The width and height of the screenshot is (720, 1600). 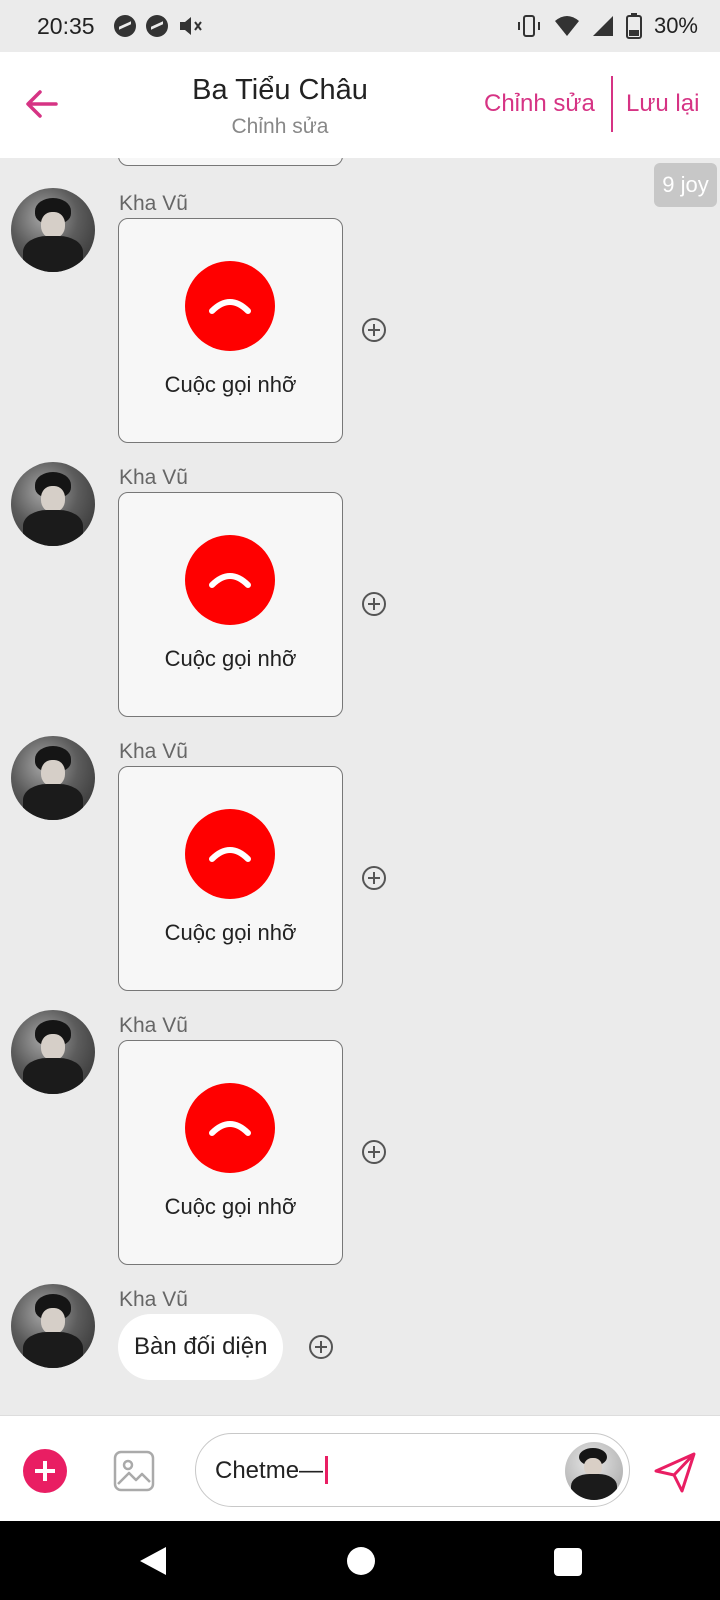 I want to click on page-subtitle: Chỉnh sửa, so click(x=280, y=126).